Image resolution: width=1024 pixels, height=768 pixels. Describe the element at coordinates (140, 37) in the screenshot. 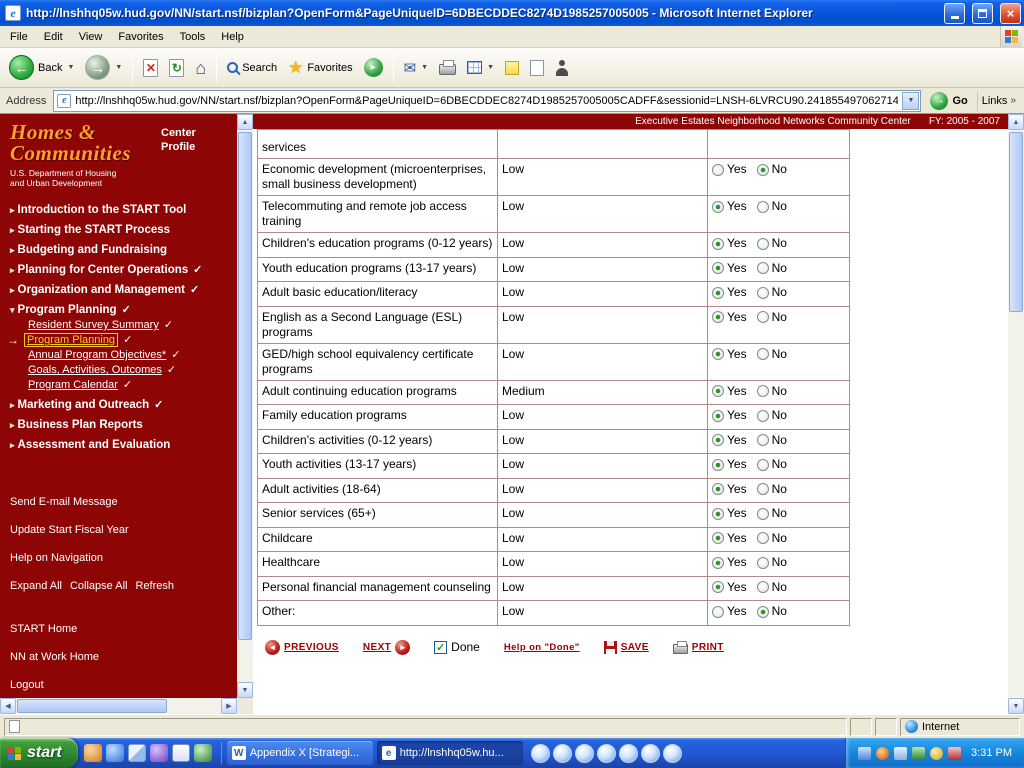

I see `menu-favorites: Favorites` at that location.